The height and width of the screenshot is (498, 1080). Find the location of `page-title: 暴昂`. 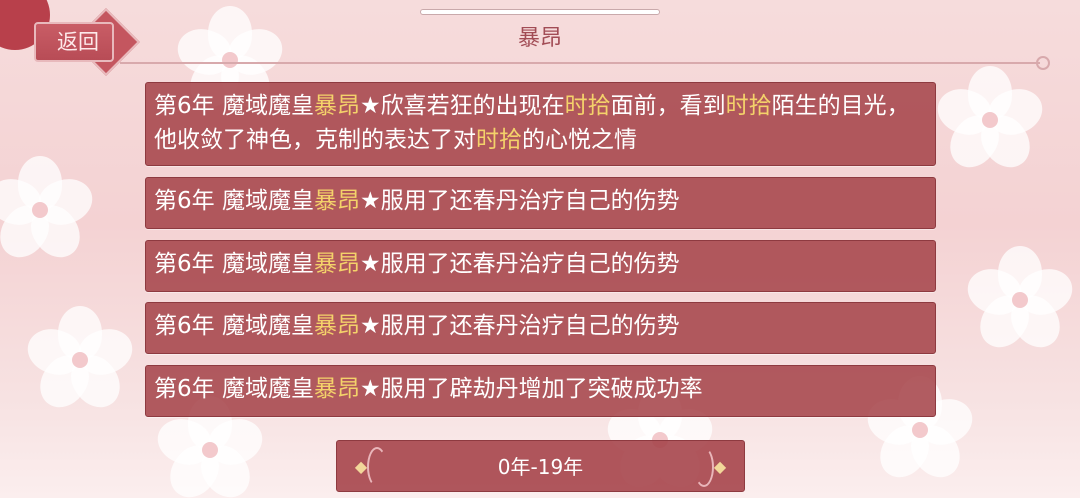

page-title: 暴昂 is located at coordinates (539, 38).